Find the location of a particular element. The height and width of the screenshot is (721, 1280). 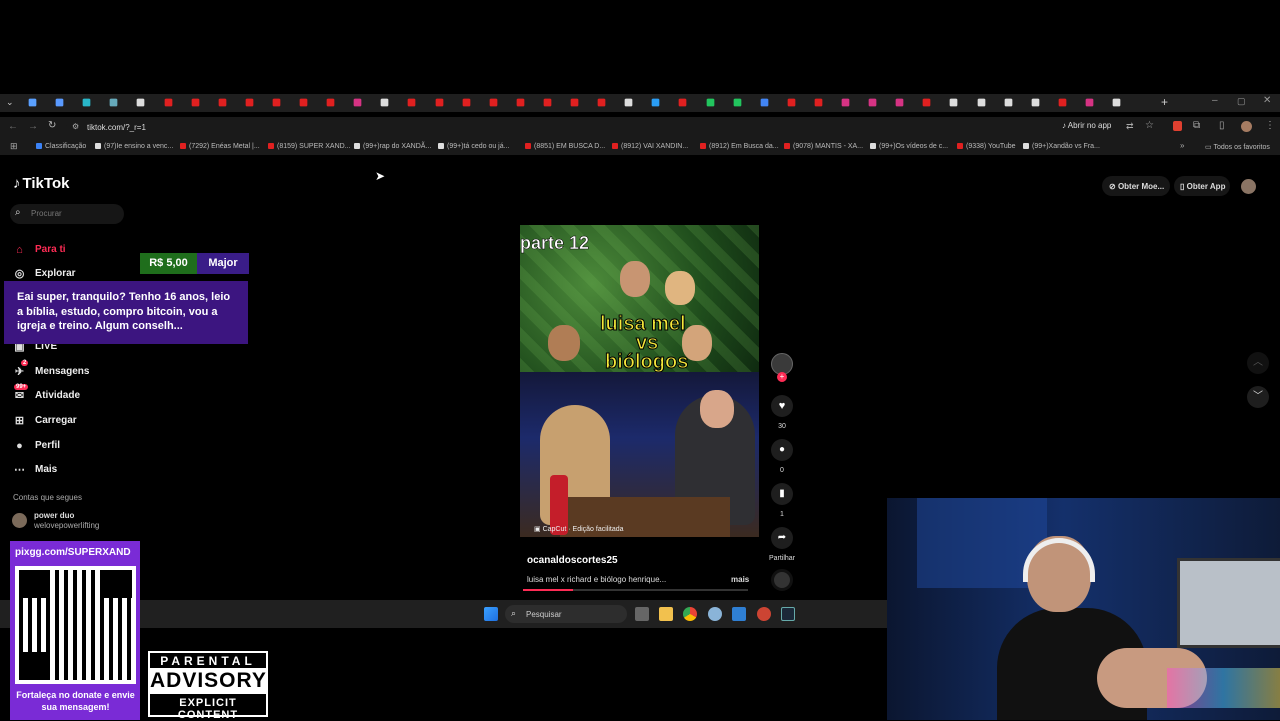

chrome-icon is located at coordinates (690, 614).